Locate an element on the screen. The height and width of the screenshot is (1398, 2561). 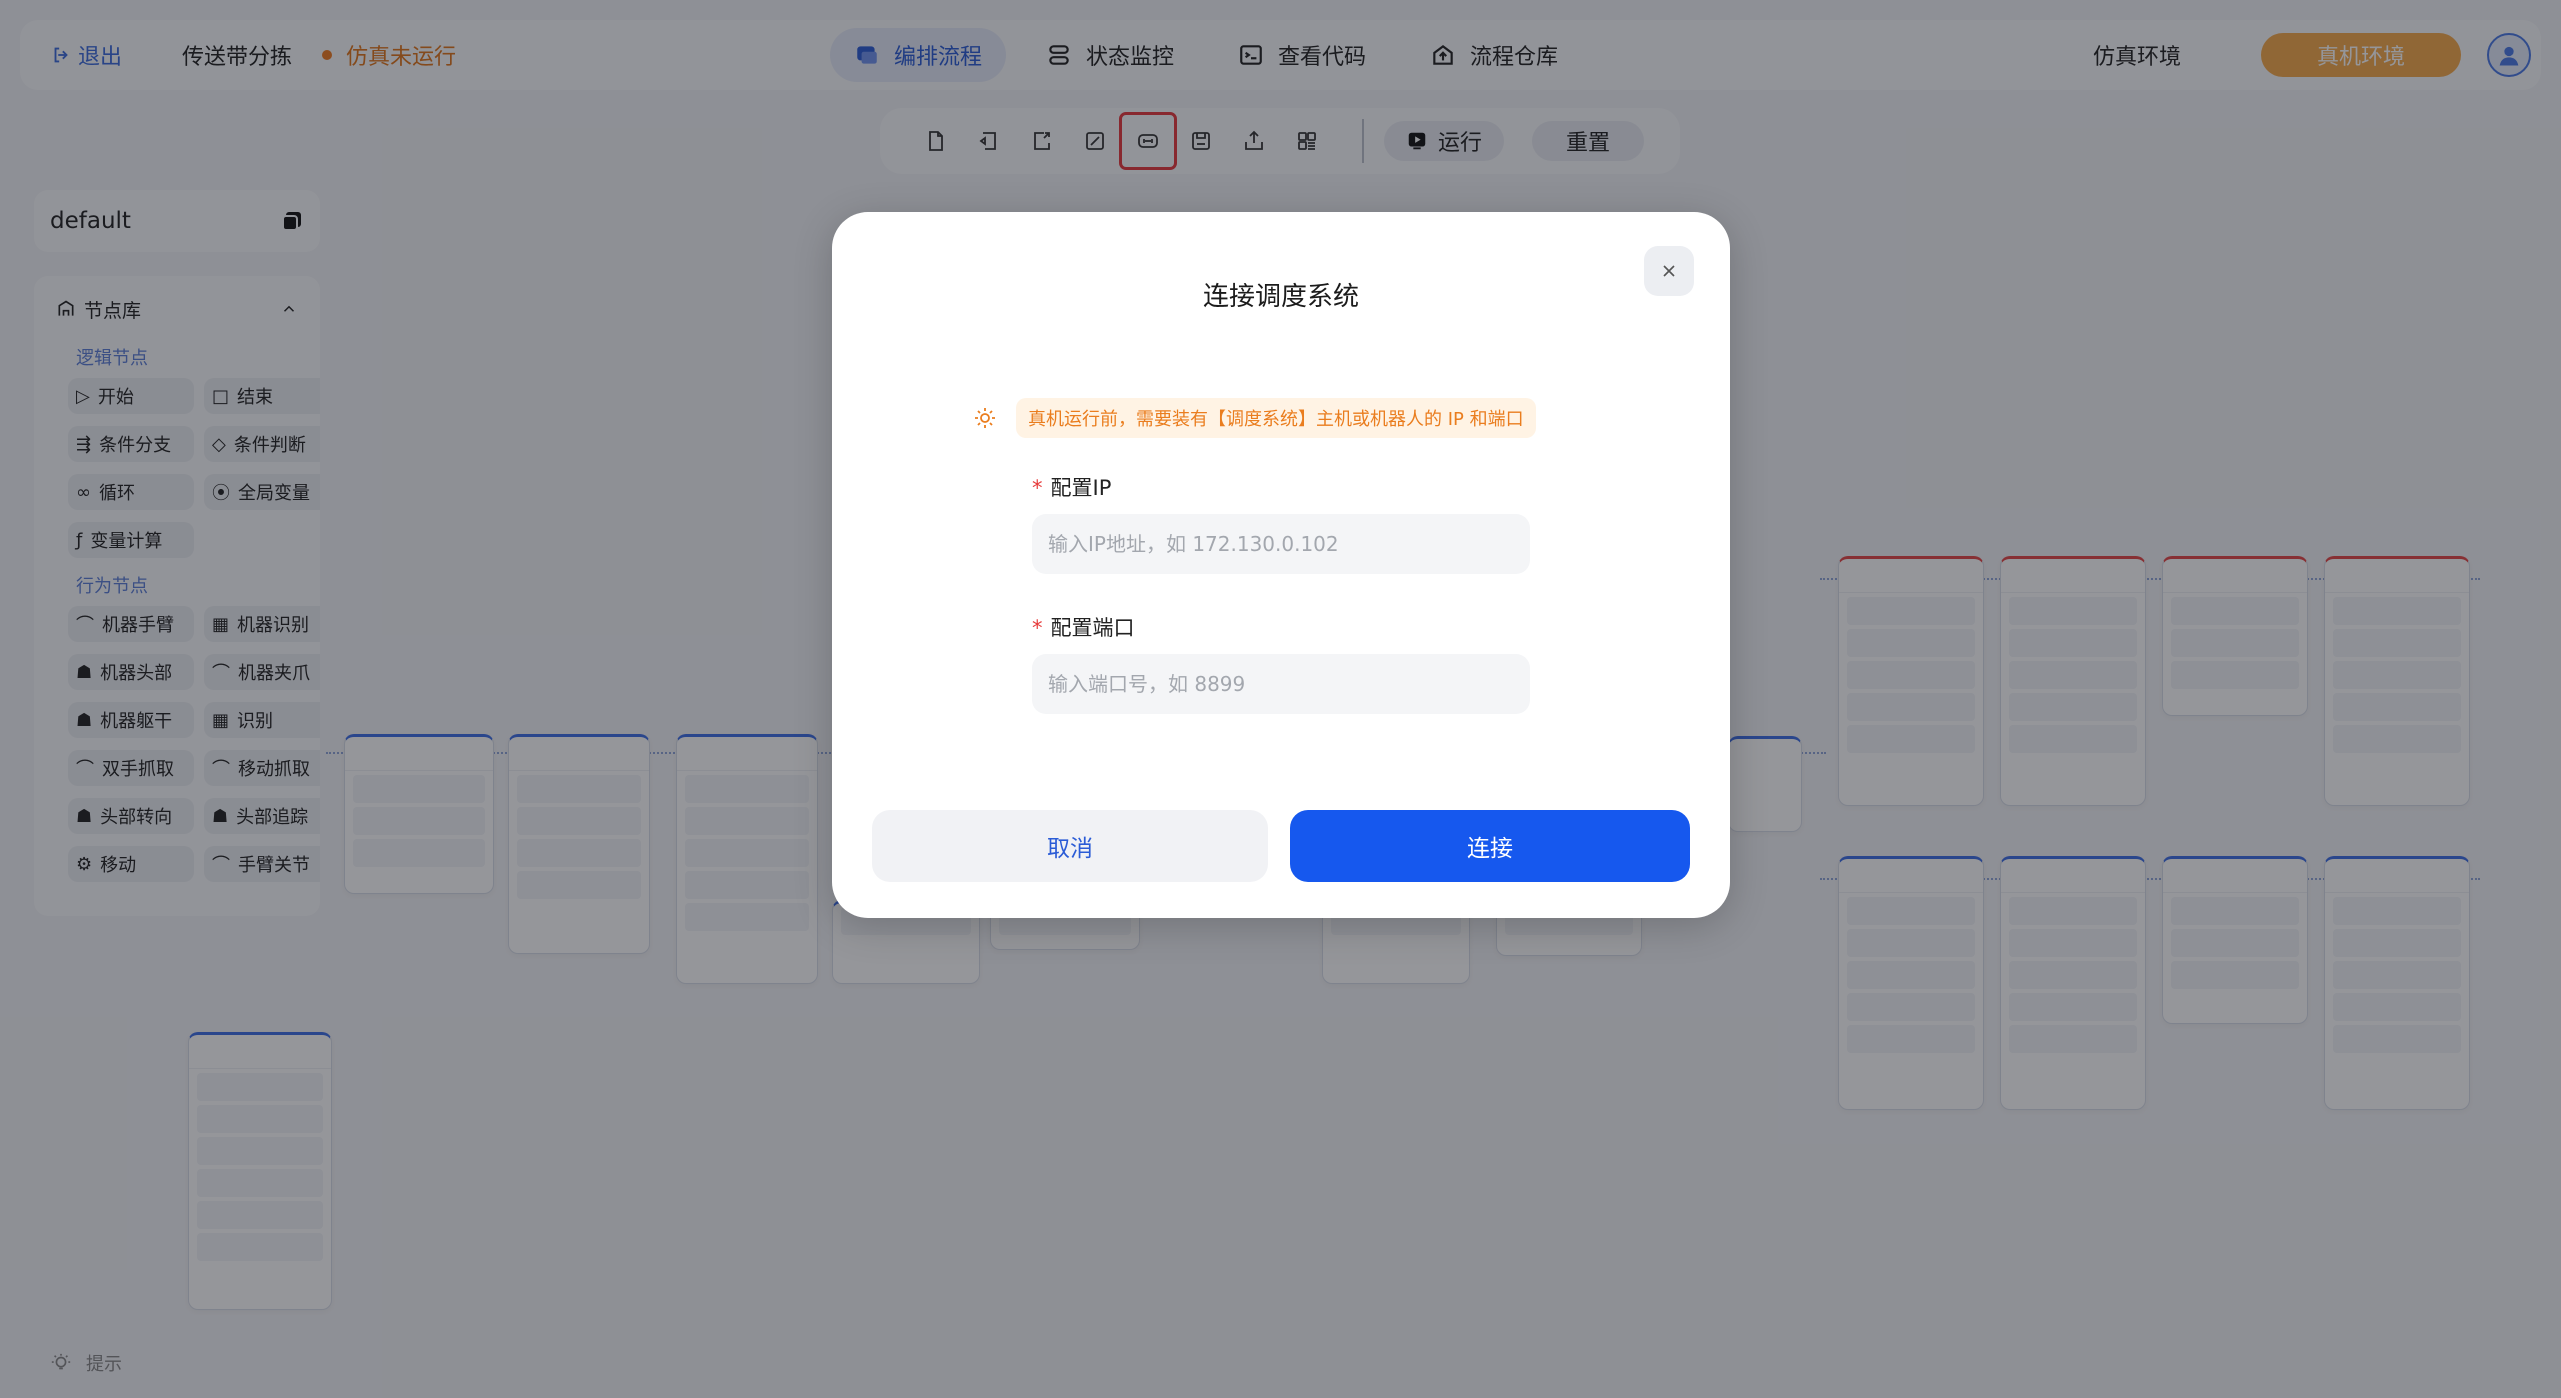
port-input is located at coordinates (1281, 684).